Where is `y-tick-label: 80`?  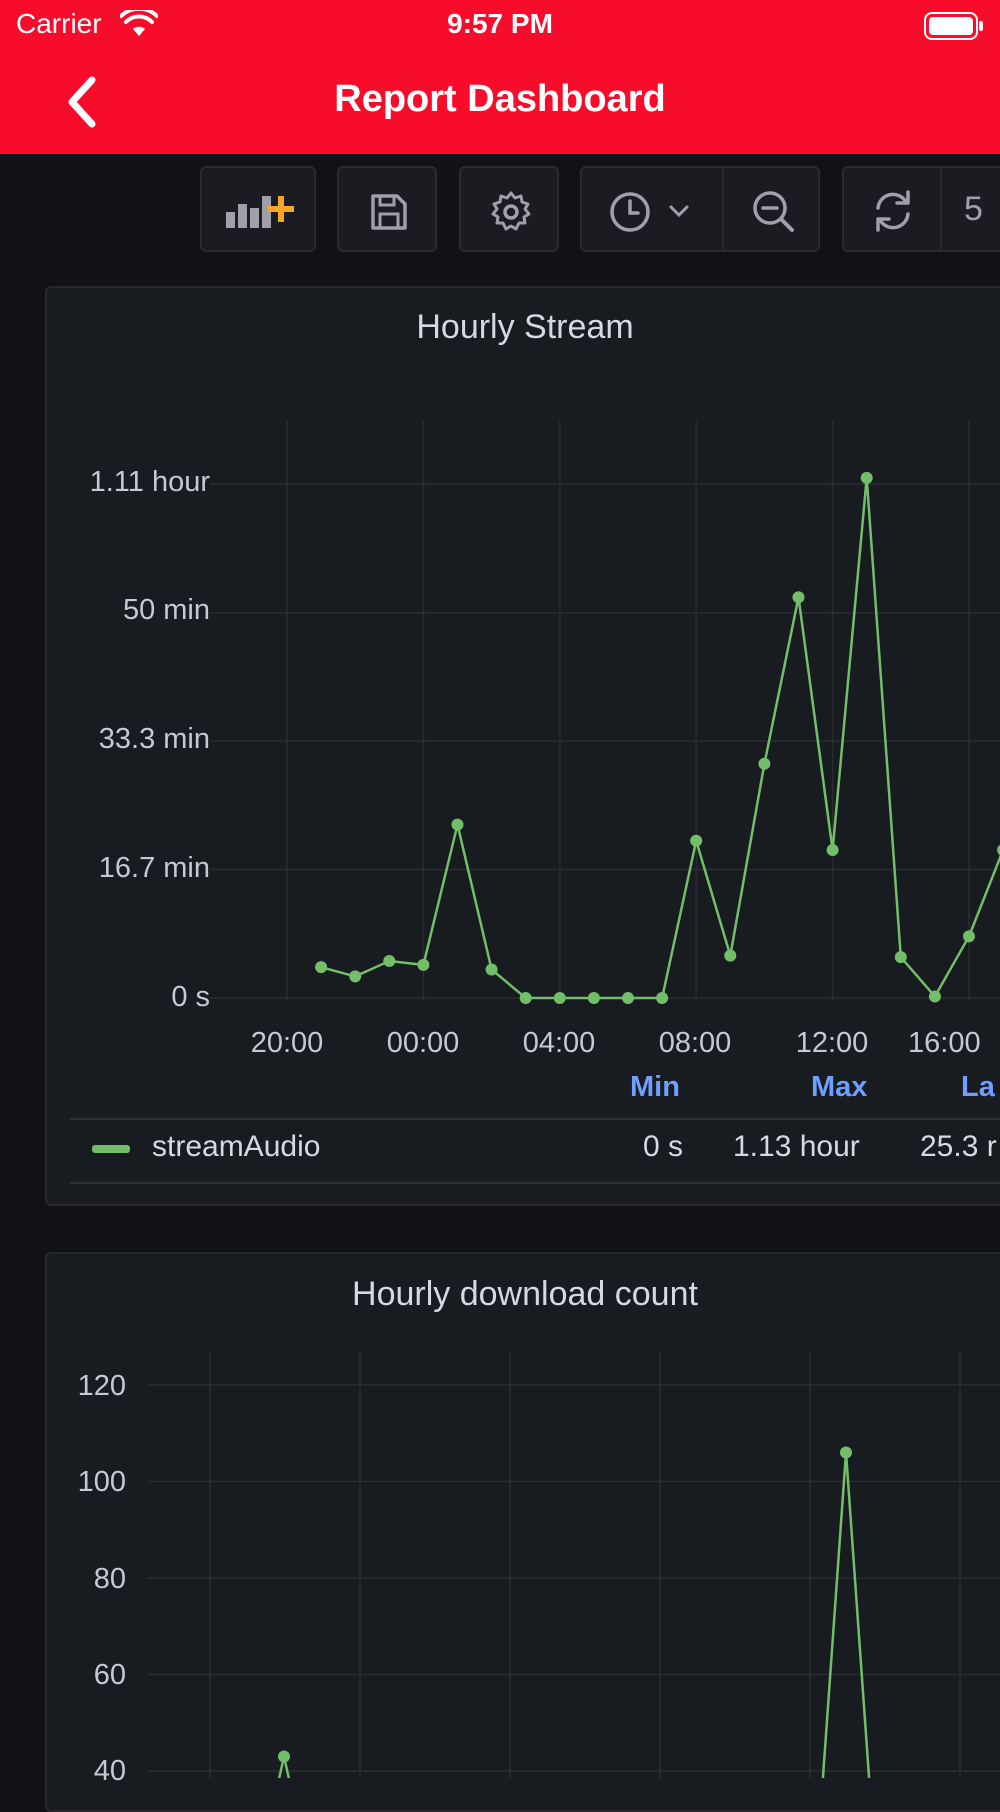
y-tick-label: 80 is located at coordinates (109, 1579).